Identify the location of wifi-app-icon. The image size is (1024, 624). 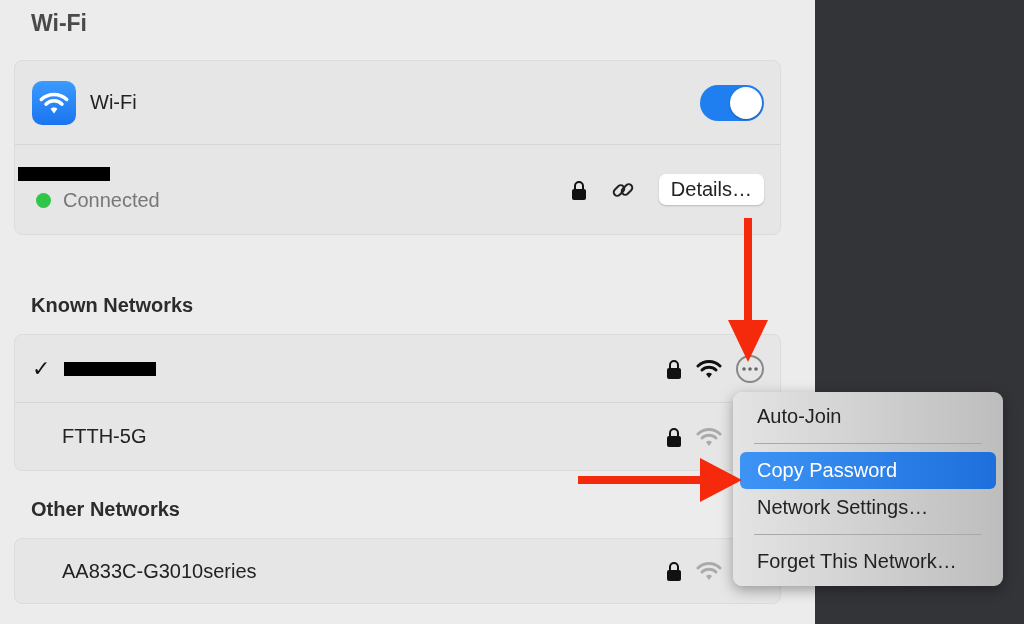
(54, 102).